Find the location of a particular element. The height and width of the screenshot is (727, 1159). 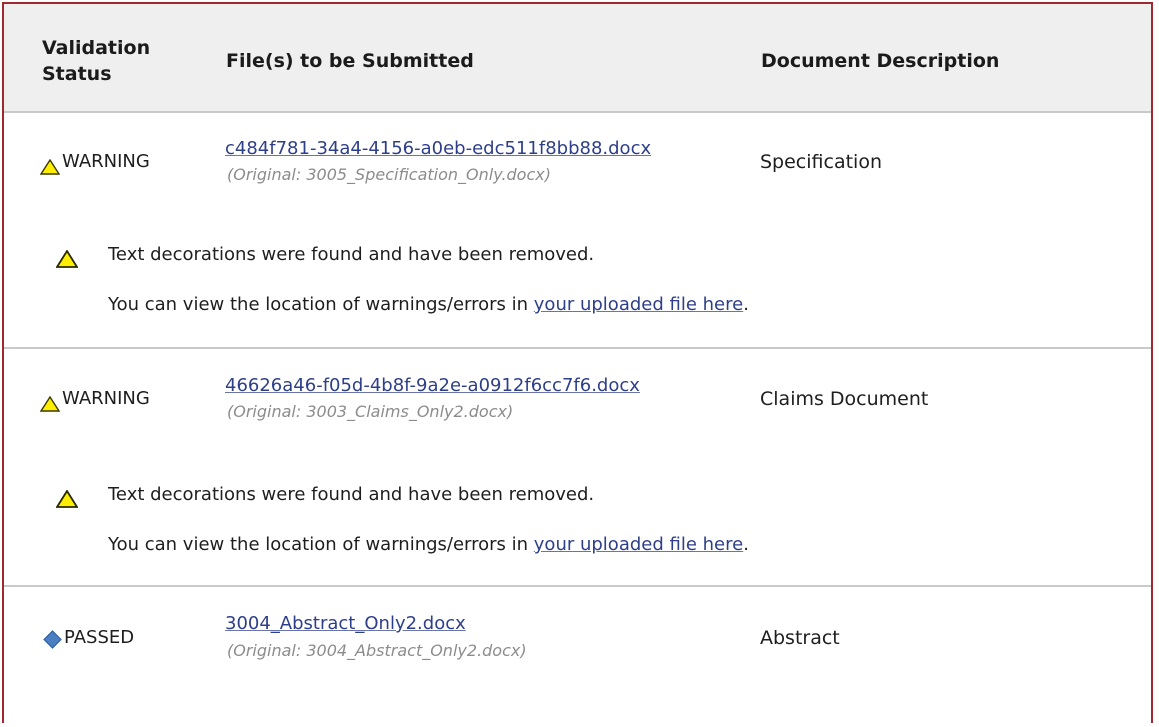

status-passed-3: PASSED is located at coordinates (87, 638).